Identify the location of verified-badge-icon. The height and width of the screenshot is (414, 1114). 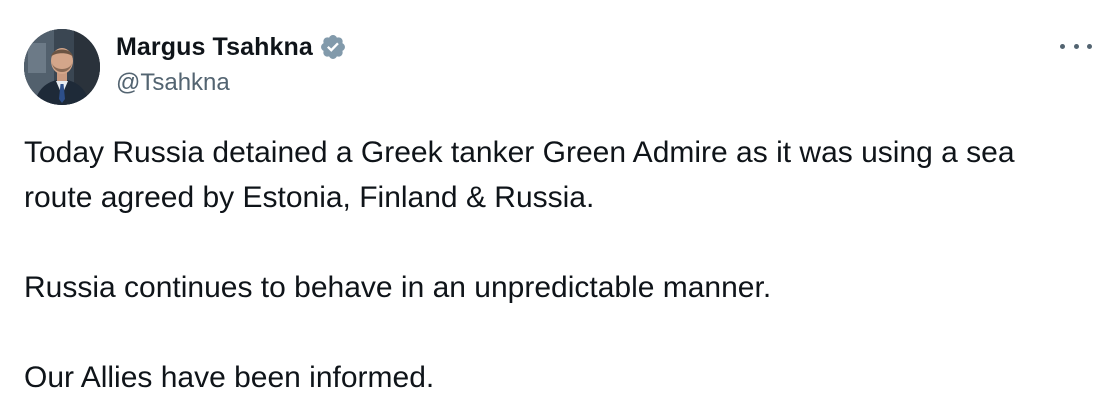
(333, 47).